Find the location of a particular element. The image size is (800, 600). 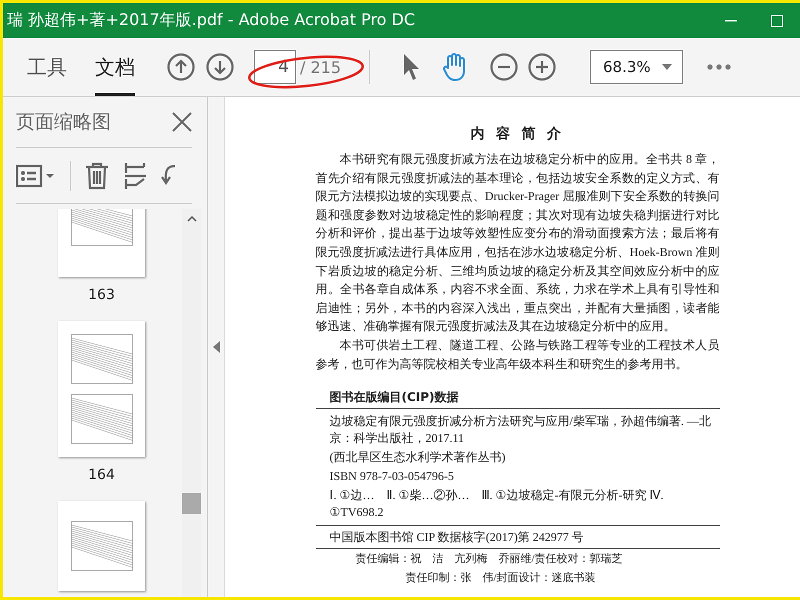

page-number: 163 is located at coordinates (101, 295).